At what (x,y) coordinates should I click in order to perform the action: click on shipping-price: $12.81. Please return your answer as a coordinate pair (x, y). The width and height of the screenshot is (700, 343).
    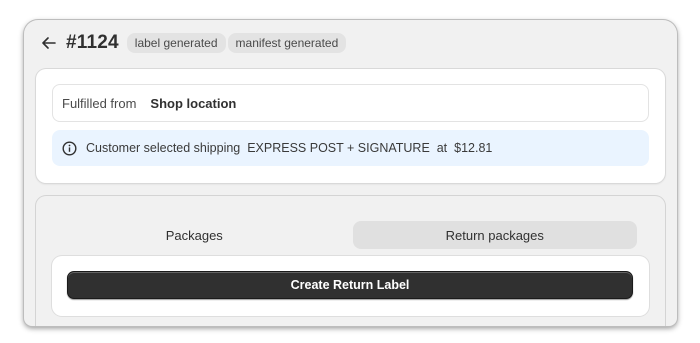
    Looking at the image, I should click on (473, 148).